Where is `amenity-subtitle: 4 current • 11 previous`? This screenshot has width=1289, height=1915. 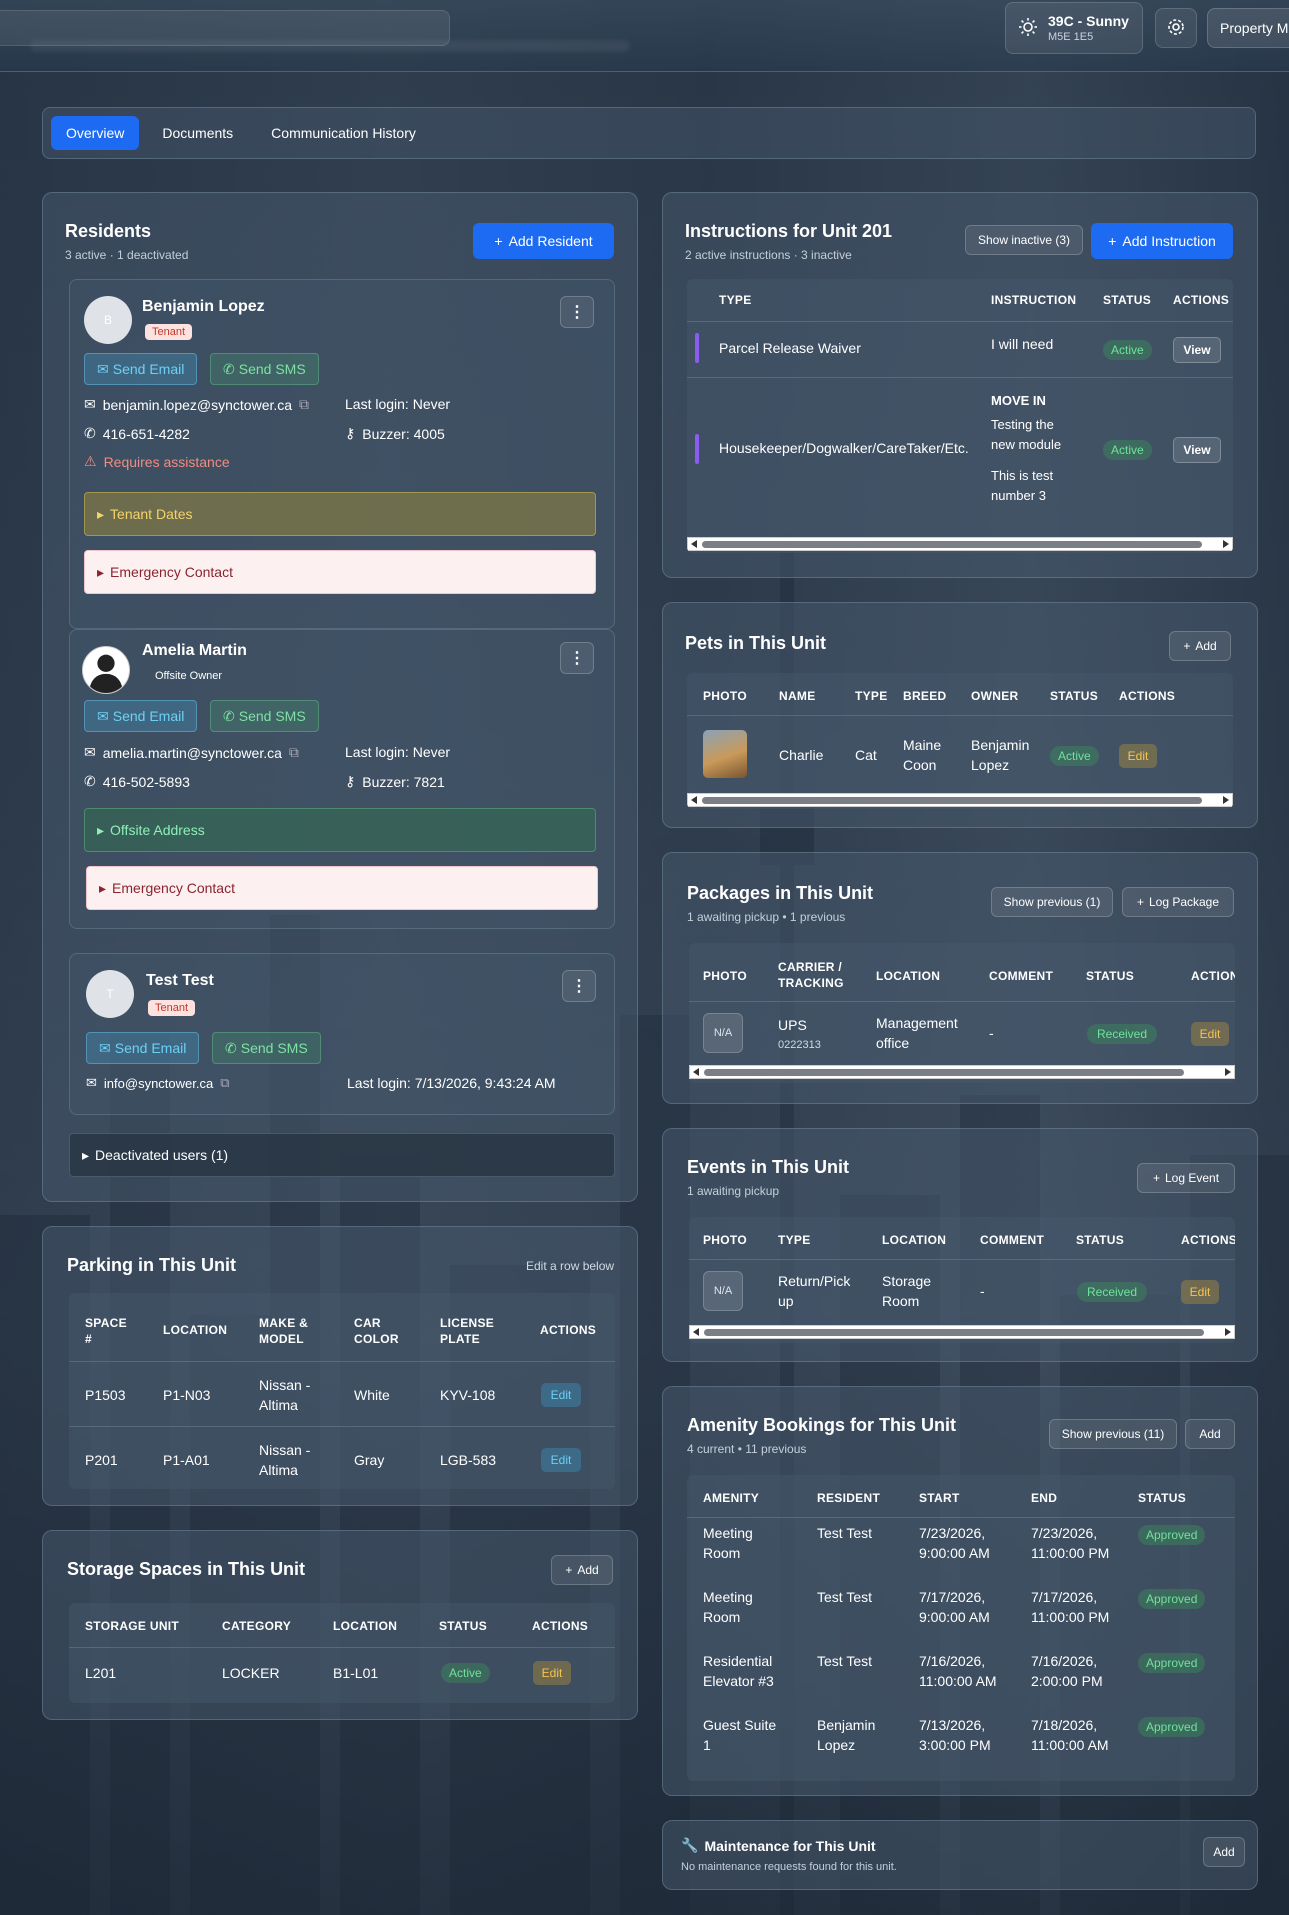 amenity-subtitle: 4 current • 11 previous is located at coordinates (747, 1449).